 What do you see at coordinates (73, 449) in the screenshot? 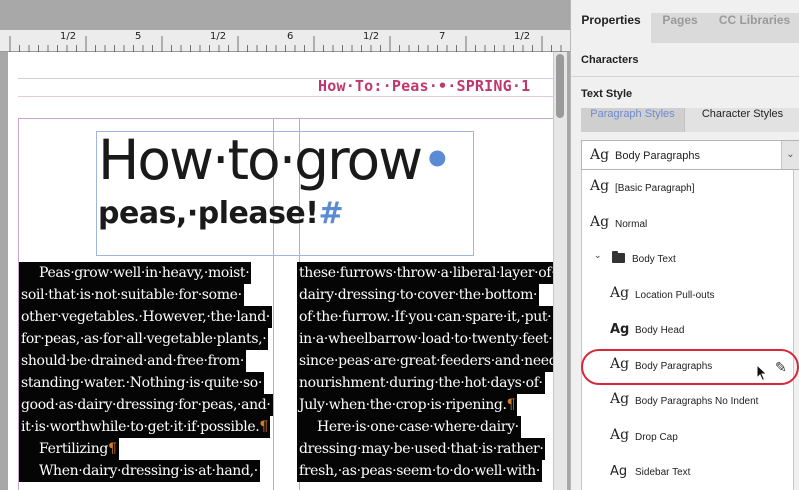
I see `line-text: Fertilizing` at bounding box center [73, 449].